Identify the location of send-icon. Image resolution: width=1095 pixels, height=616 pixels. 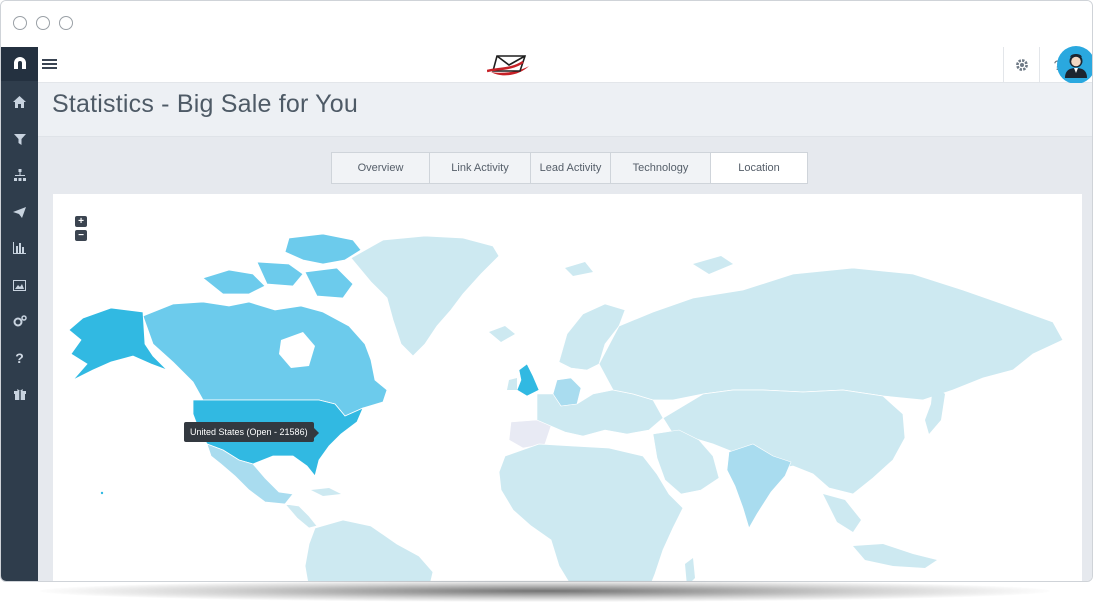
(19, 212).